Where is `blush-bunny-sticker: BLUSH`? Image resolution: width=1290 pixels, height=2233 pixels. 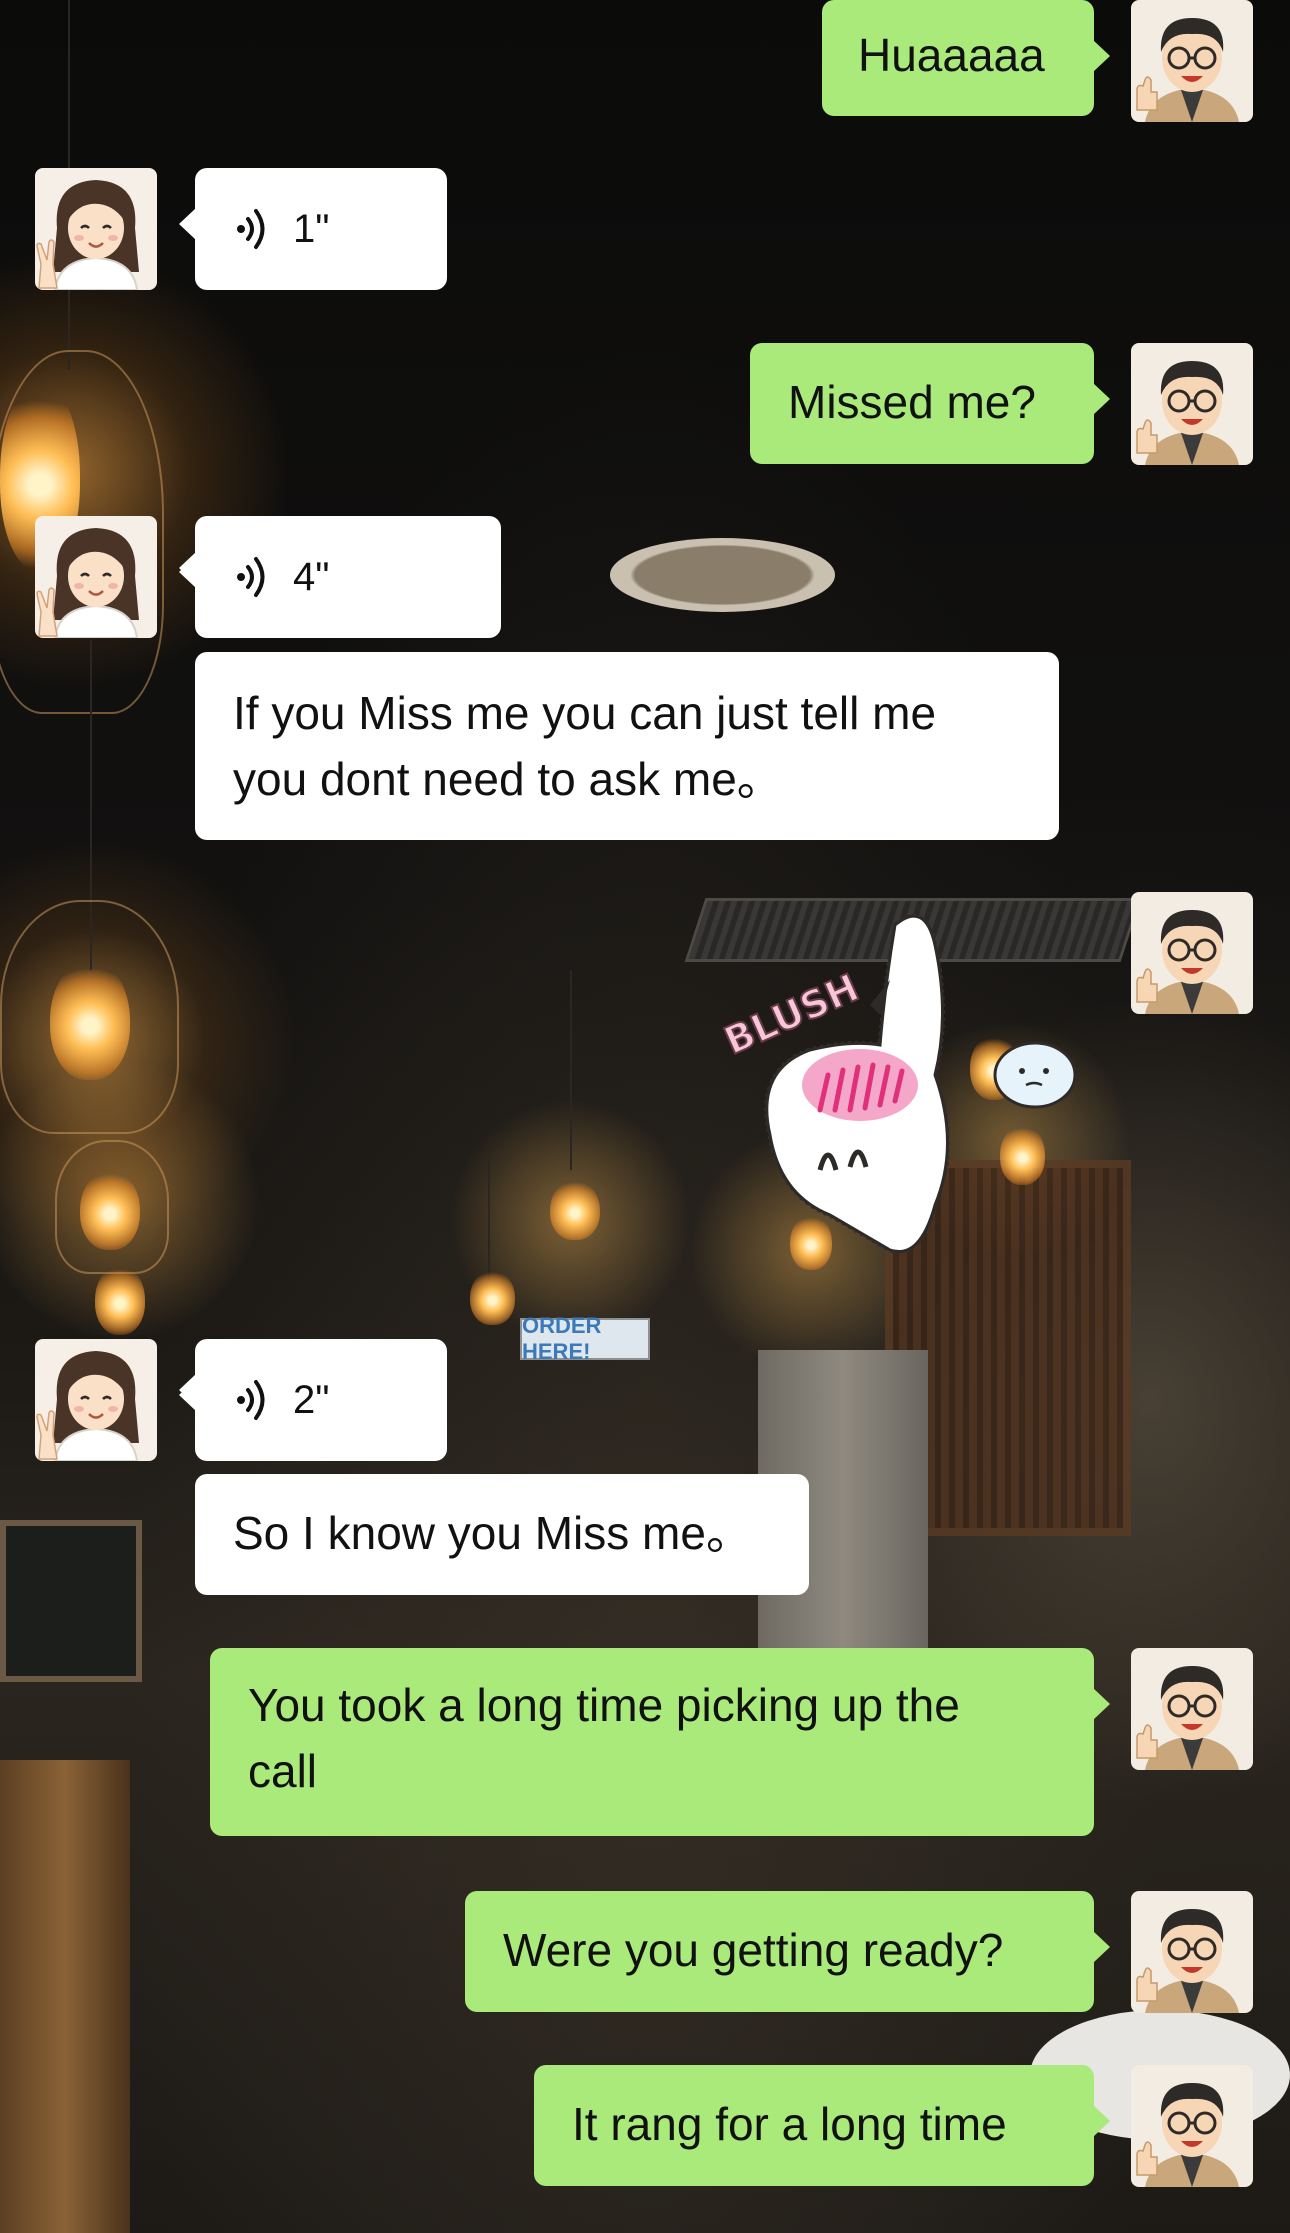 blush-bunny-sticker: BLUSH is located at coordinates (898, 1085).